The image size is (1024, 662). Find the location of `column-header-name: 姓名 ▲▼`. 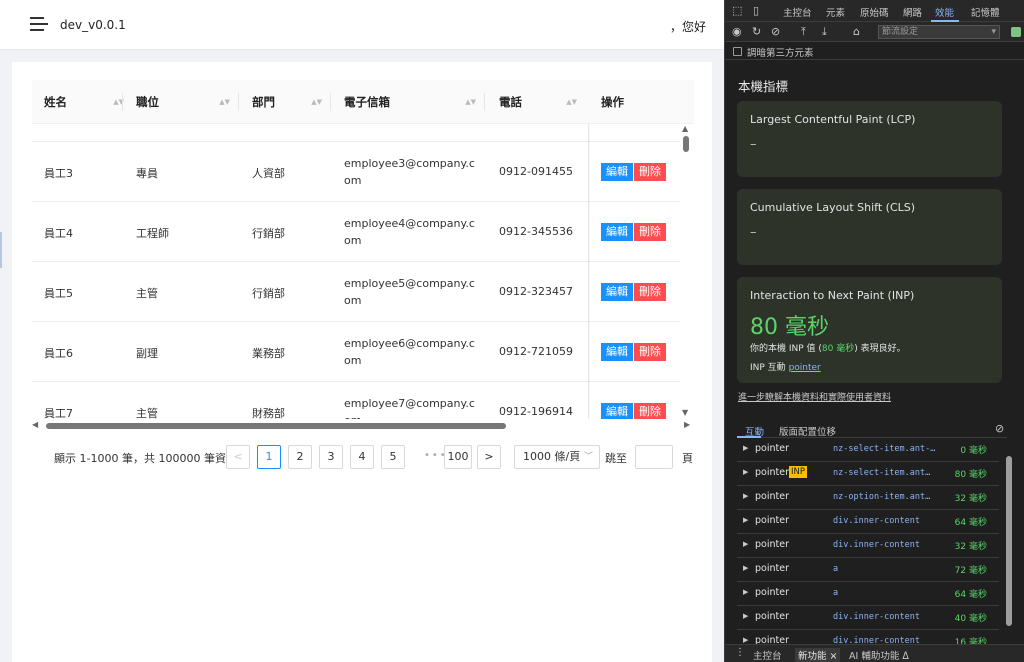

column-header-name: 姓名 ▲▼ is located at coordinates (89, 102).